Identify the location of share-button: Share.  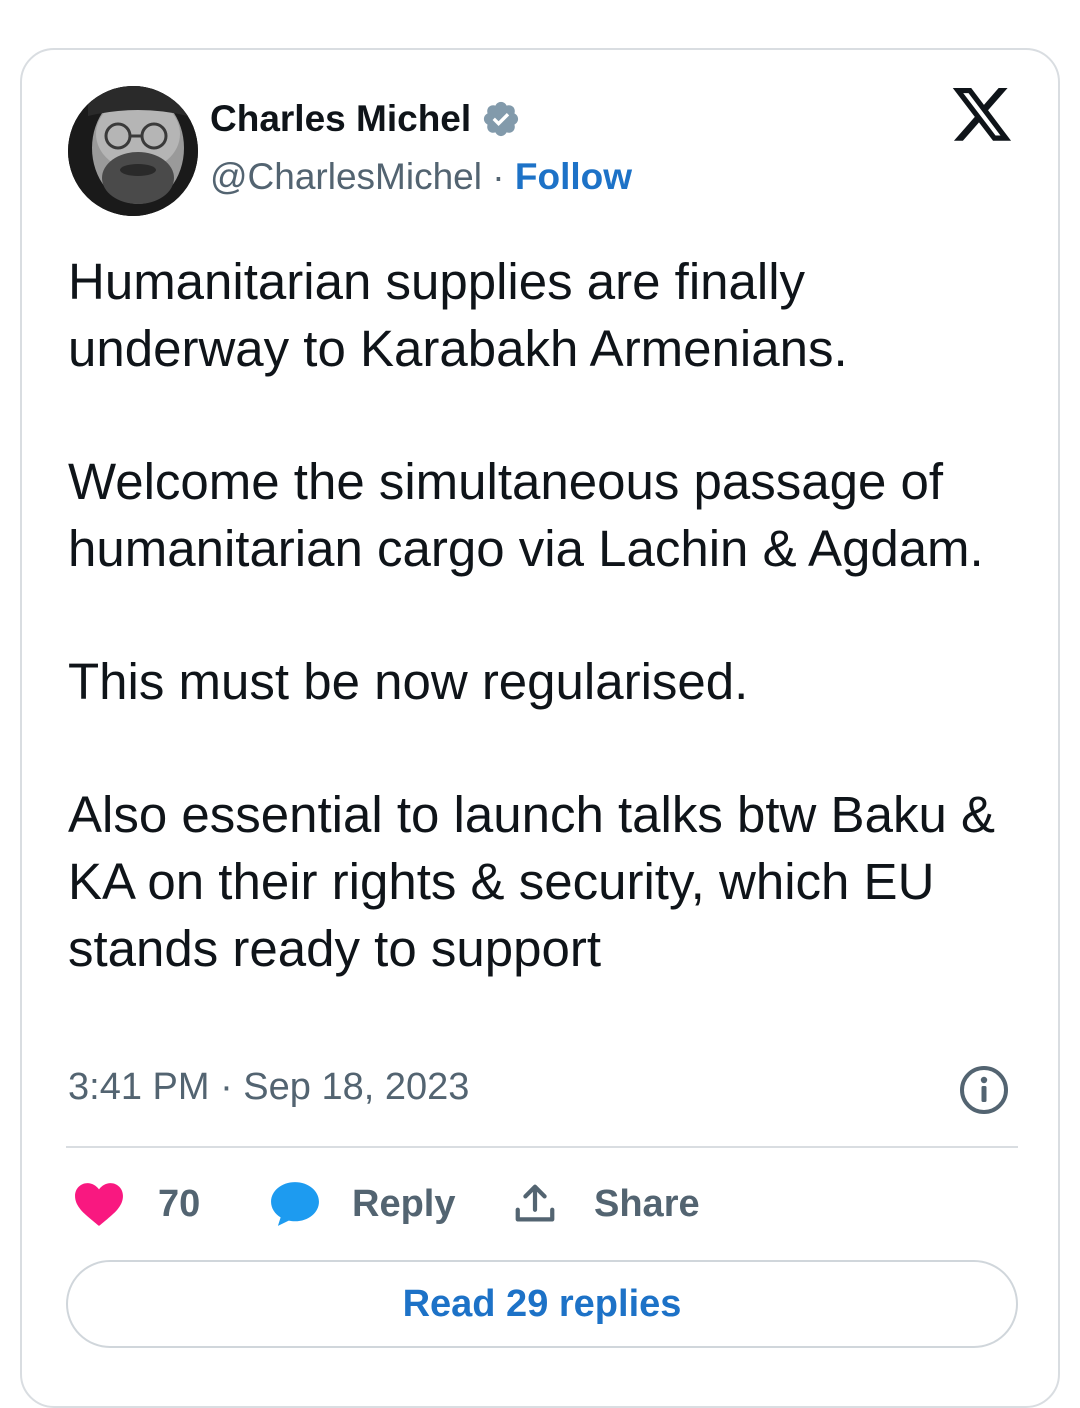
(606, 1204).